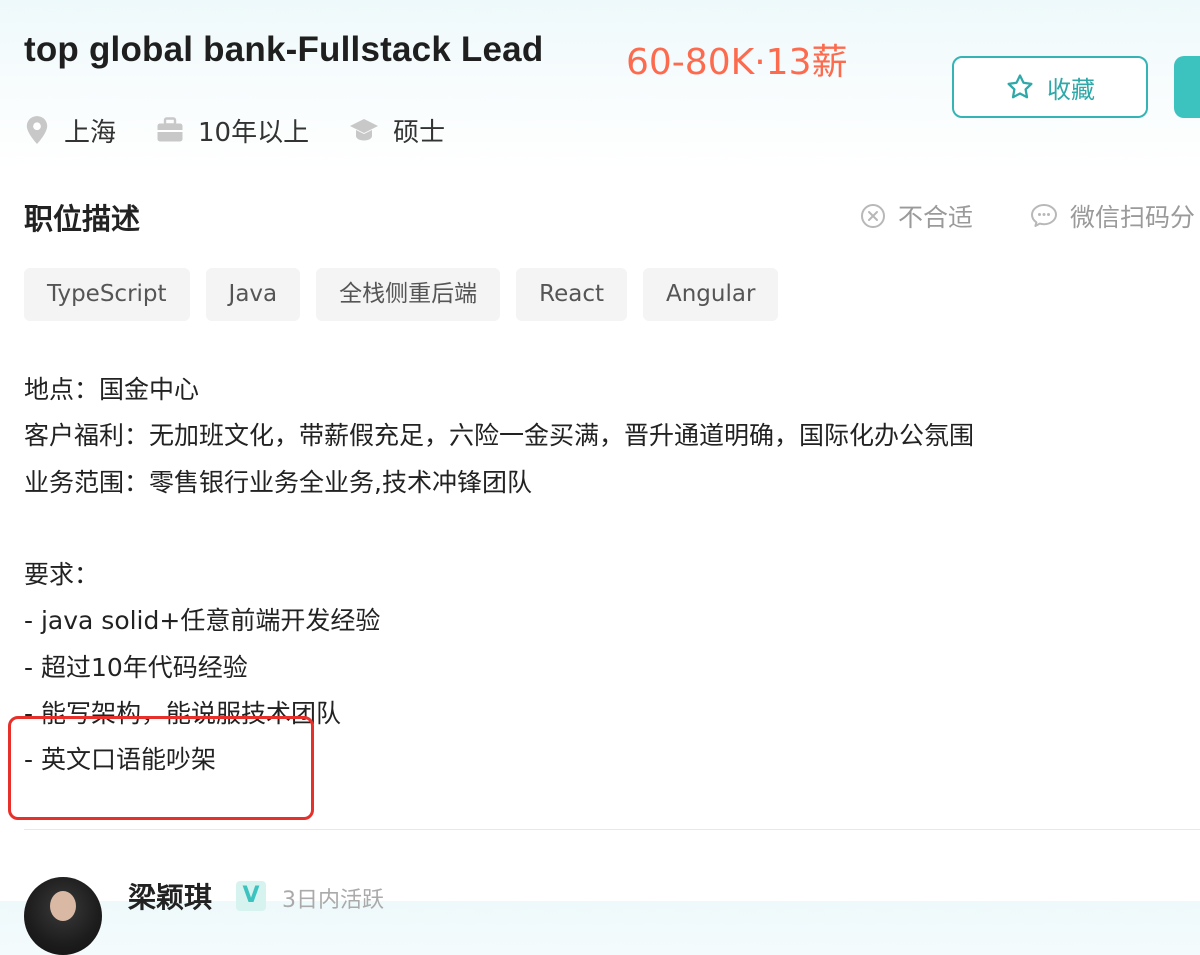 This screenshot has height=955, width=1200. I want to click on favorite-label: 收藏, so click(1071, 89).